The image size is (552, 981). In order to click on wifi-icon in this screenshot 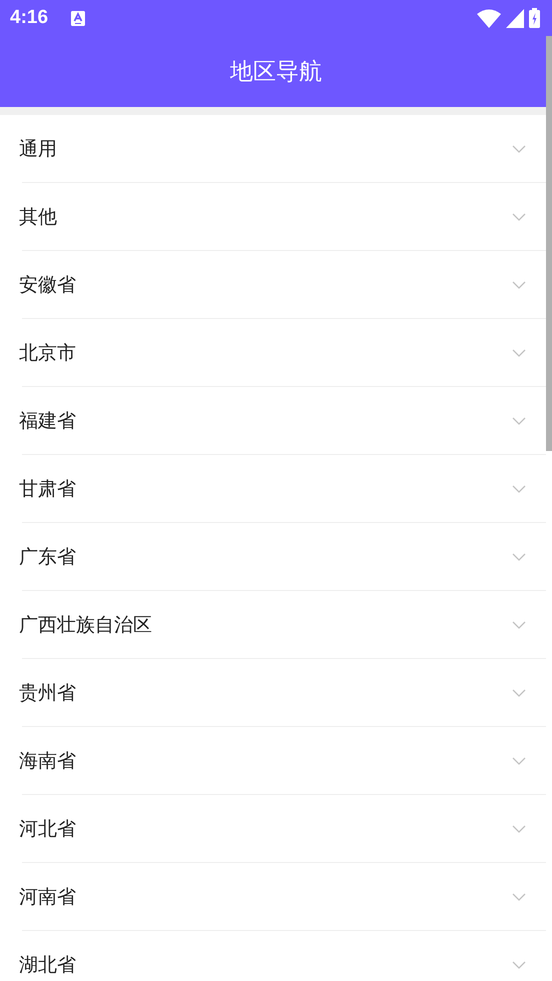, I will do `click(489, 18)`.